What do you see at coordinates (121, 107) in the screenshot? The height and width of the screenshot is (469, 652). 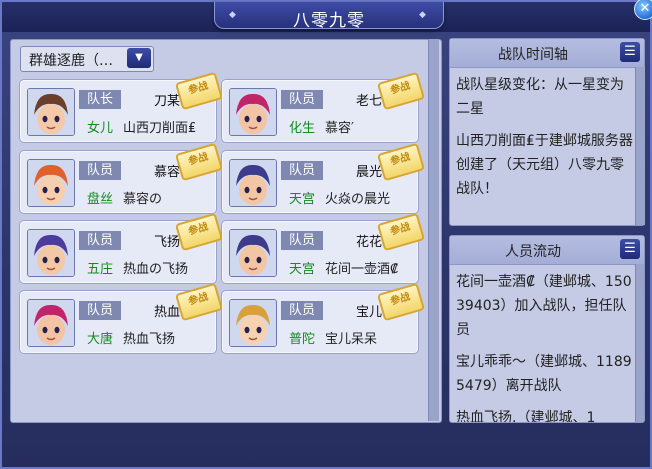 I see `member-card: 队长 刀某 女儿 山西刀削面₤ 参战` at bounding box center [121, 107].